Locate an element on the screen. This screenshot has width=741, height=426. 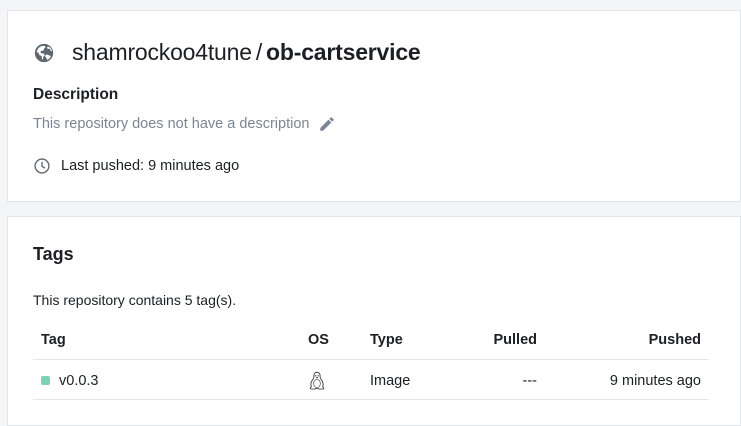
repository-name: ob-cartservice is located at coordinates (343, 52).